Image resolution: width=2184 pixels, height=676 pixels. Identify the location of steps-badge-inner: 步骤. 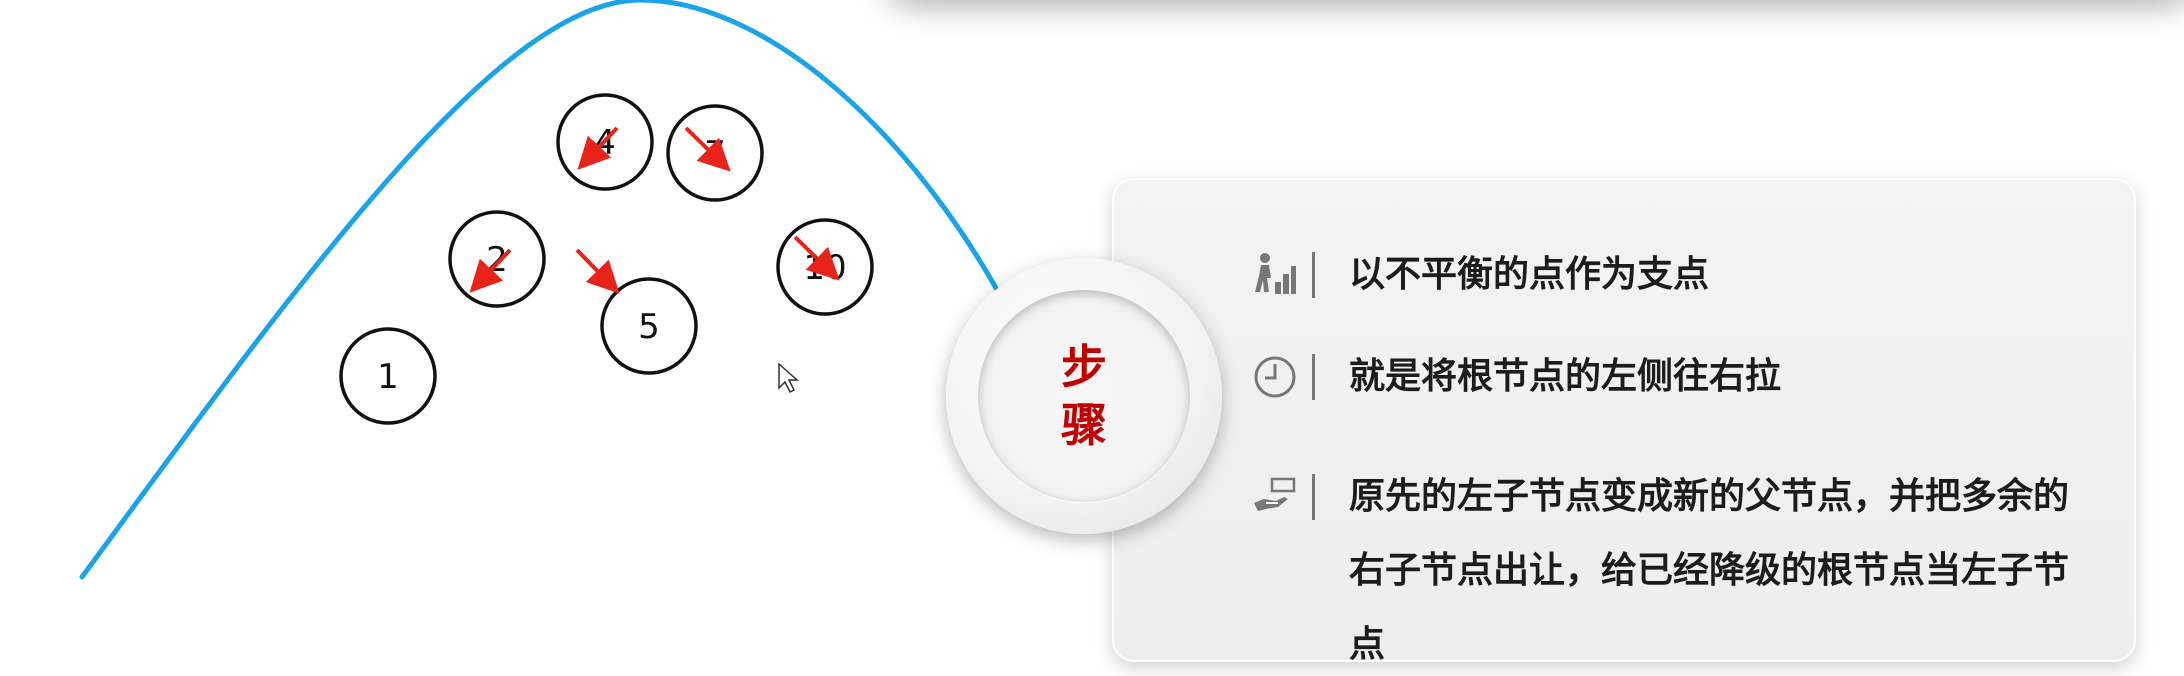
(1084, 396).